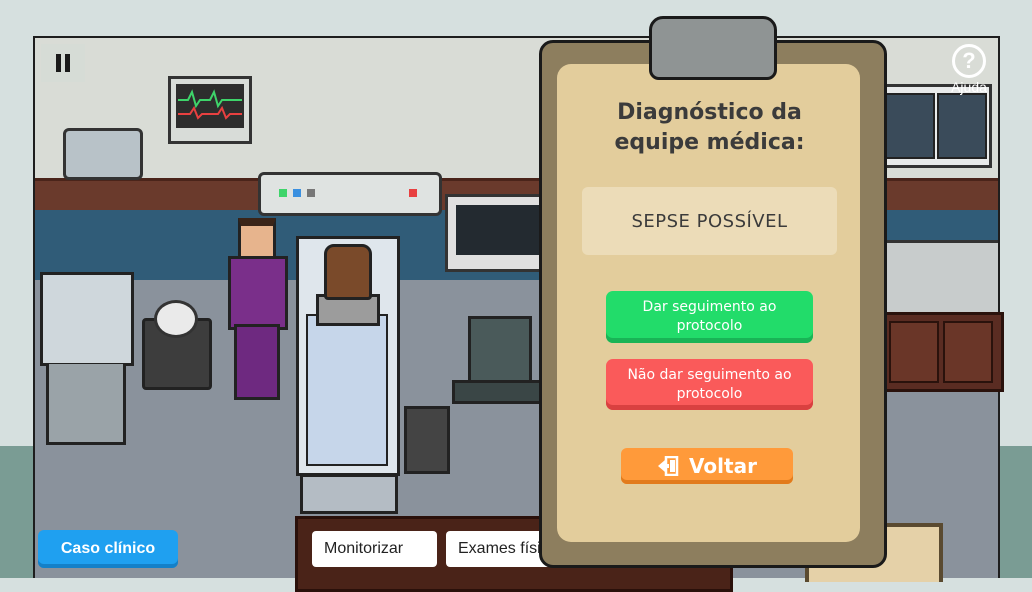  Describe the element at coordinates (709, 221) in the screenshot. I see `diagnosis-value: SEPSE POSSÍVEL` at that location.